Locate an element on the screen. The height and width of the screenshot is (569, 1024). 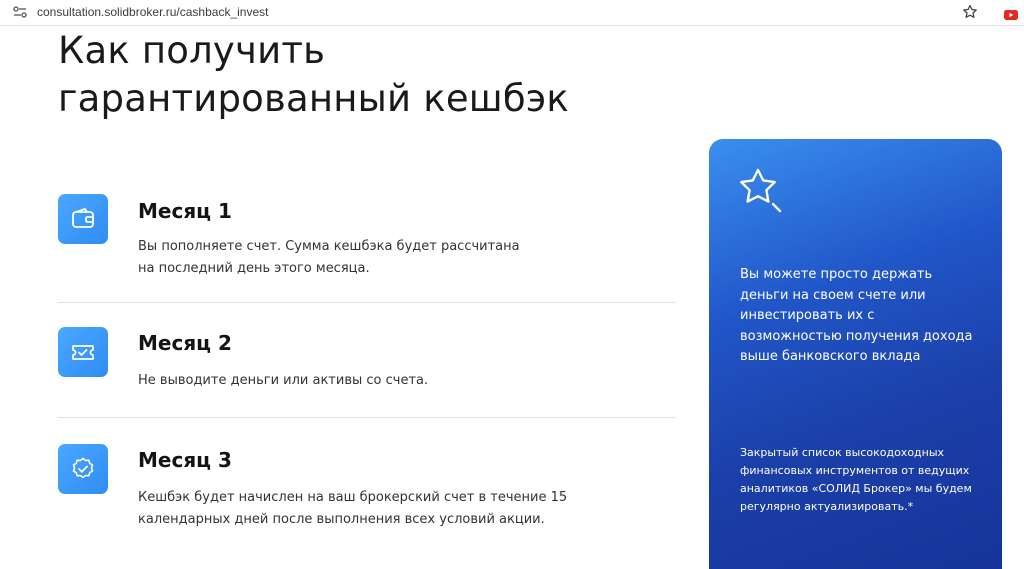
wallet-icon is located at coordinates (83, 219).